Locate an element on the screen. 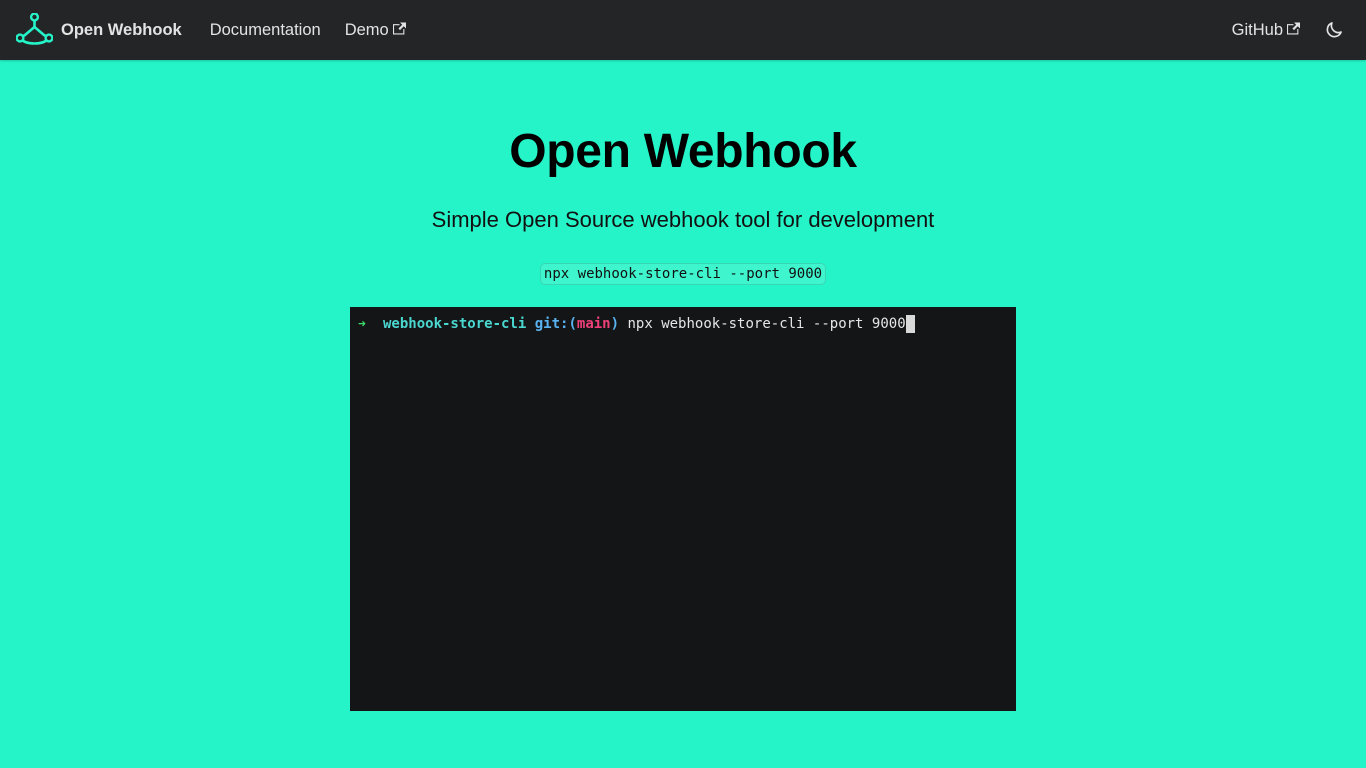  nav-link-documentation-label: Documentation is located at coordinates (265, 29).